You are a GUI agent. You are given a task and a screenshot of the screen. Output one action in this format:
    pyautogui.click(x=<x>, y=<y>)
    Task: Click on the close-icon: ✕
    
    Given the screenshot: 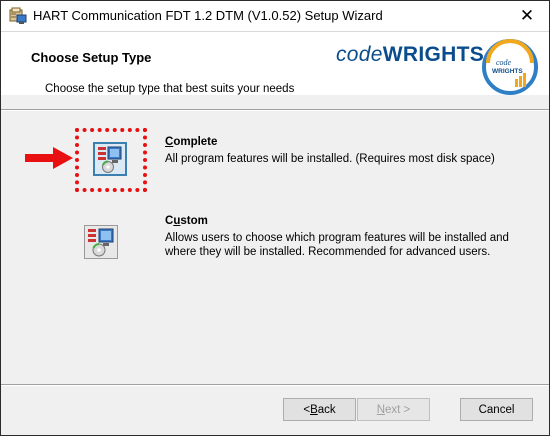 What is the action you would take?
    pyautogui.click(x=527, y=15)
    